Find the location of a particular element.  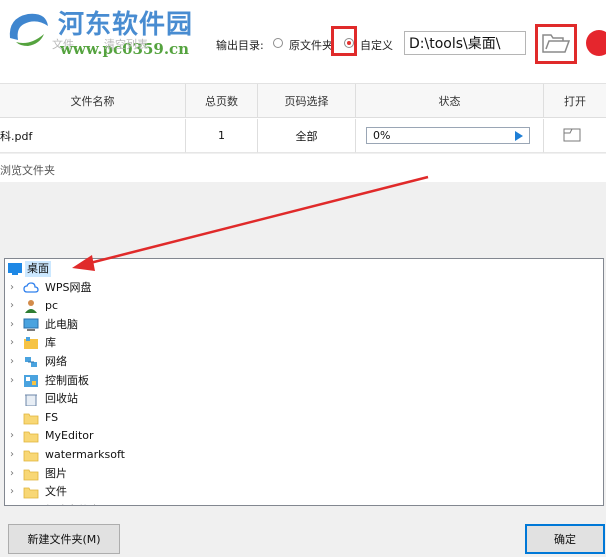

recycle-bin-icon is located at coordinates (31, 400).